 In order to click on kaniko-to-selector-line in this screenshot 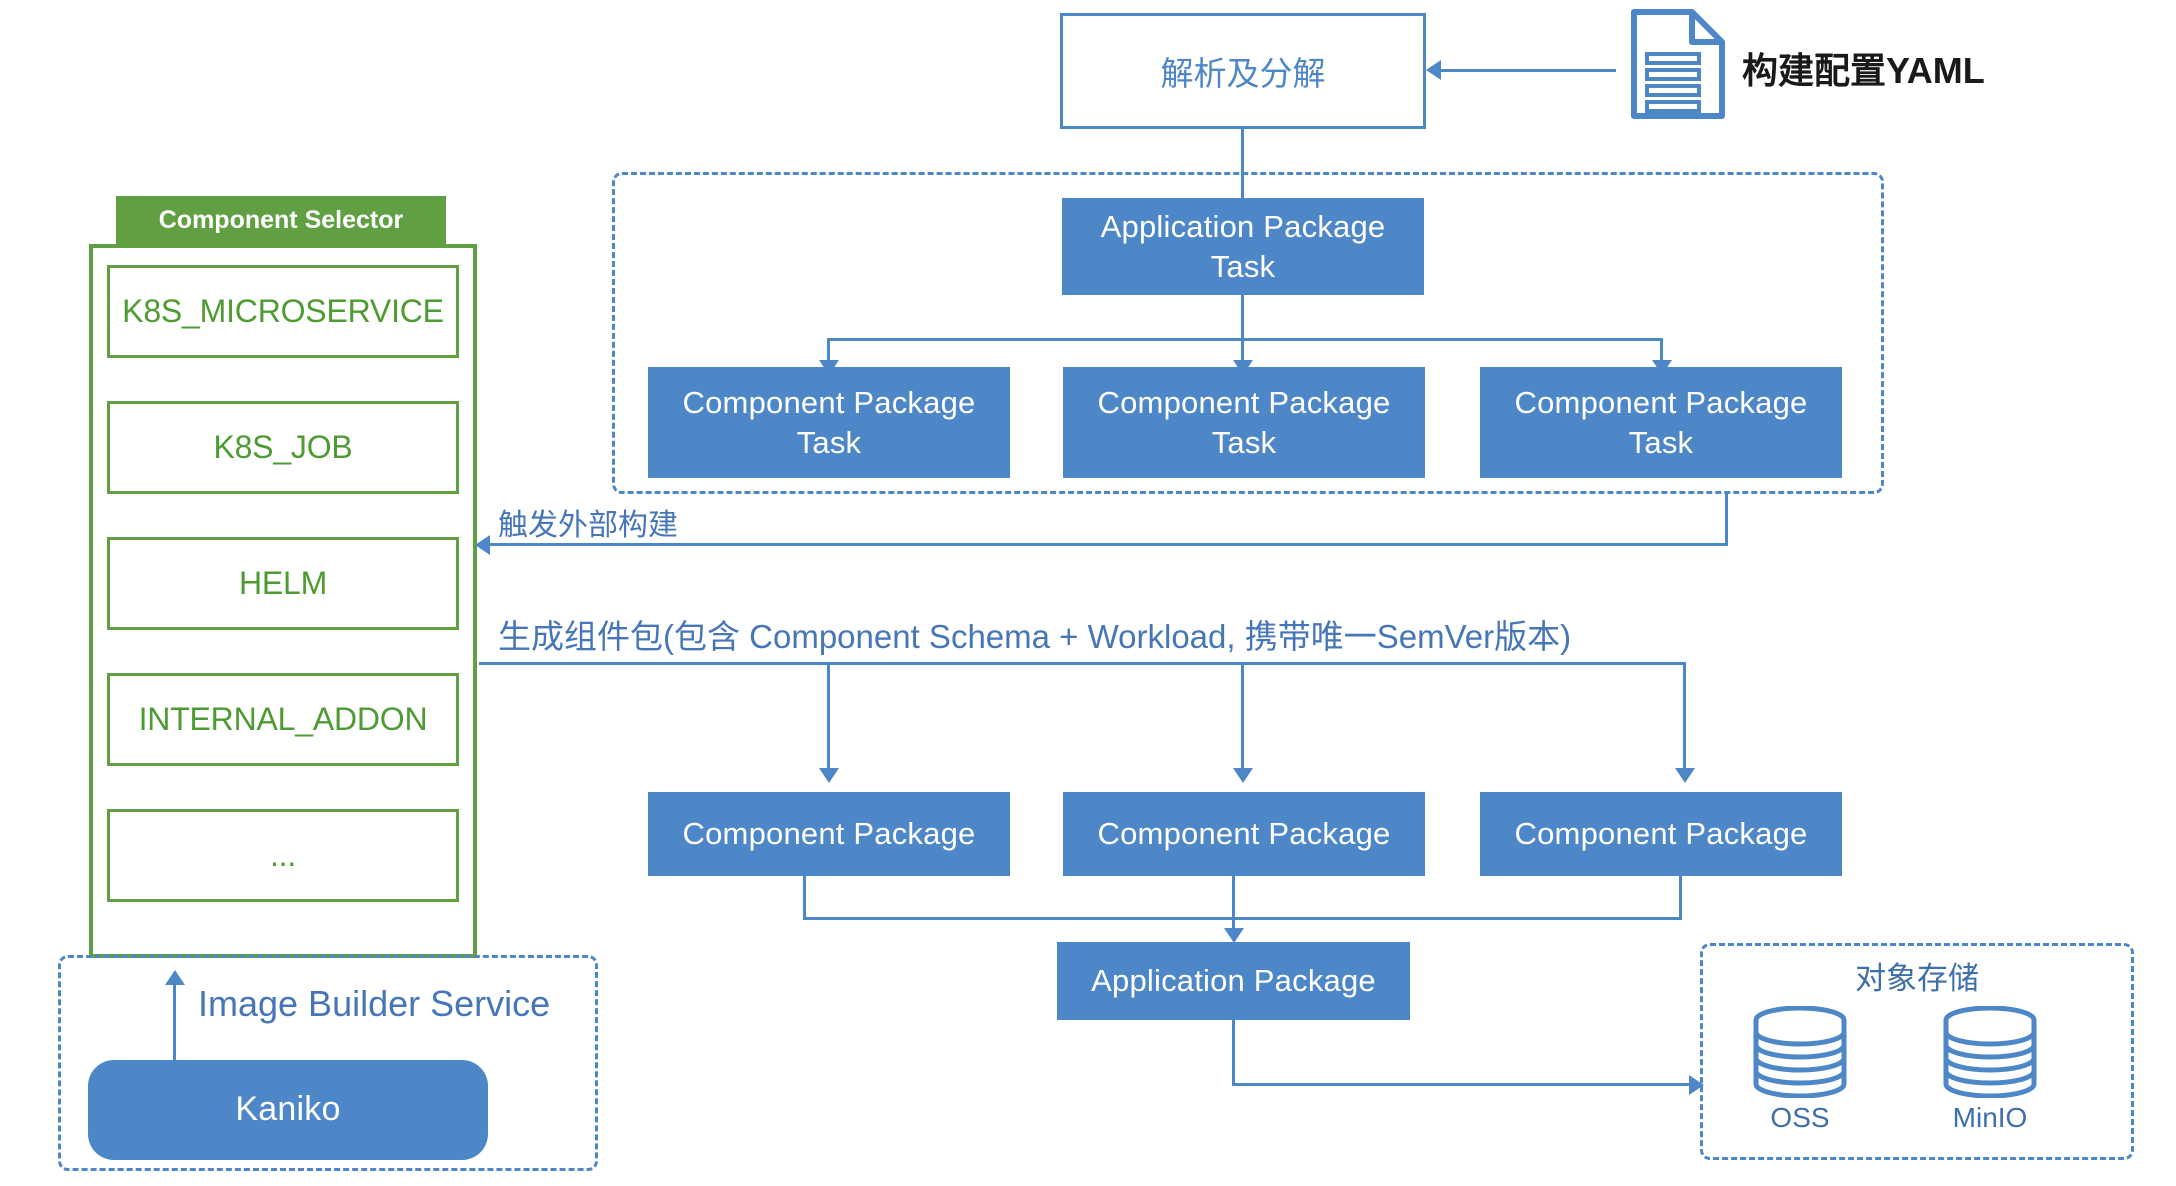, I will do `click(174, 1023)`.